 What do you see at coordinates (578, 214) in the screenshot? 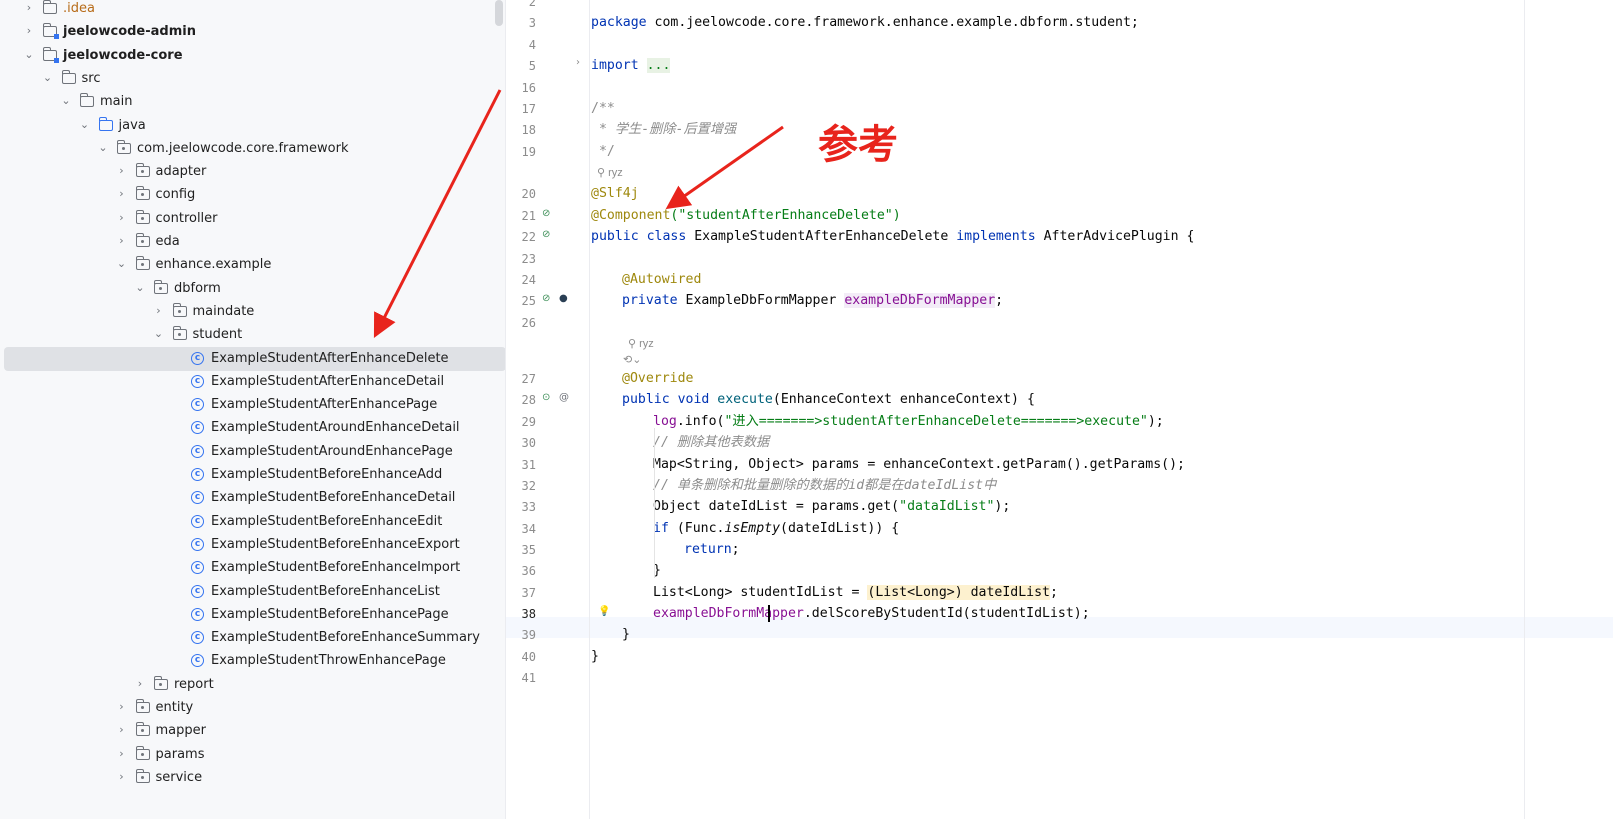
I see `annotation-arrows` at bounding box center [578, 214].